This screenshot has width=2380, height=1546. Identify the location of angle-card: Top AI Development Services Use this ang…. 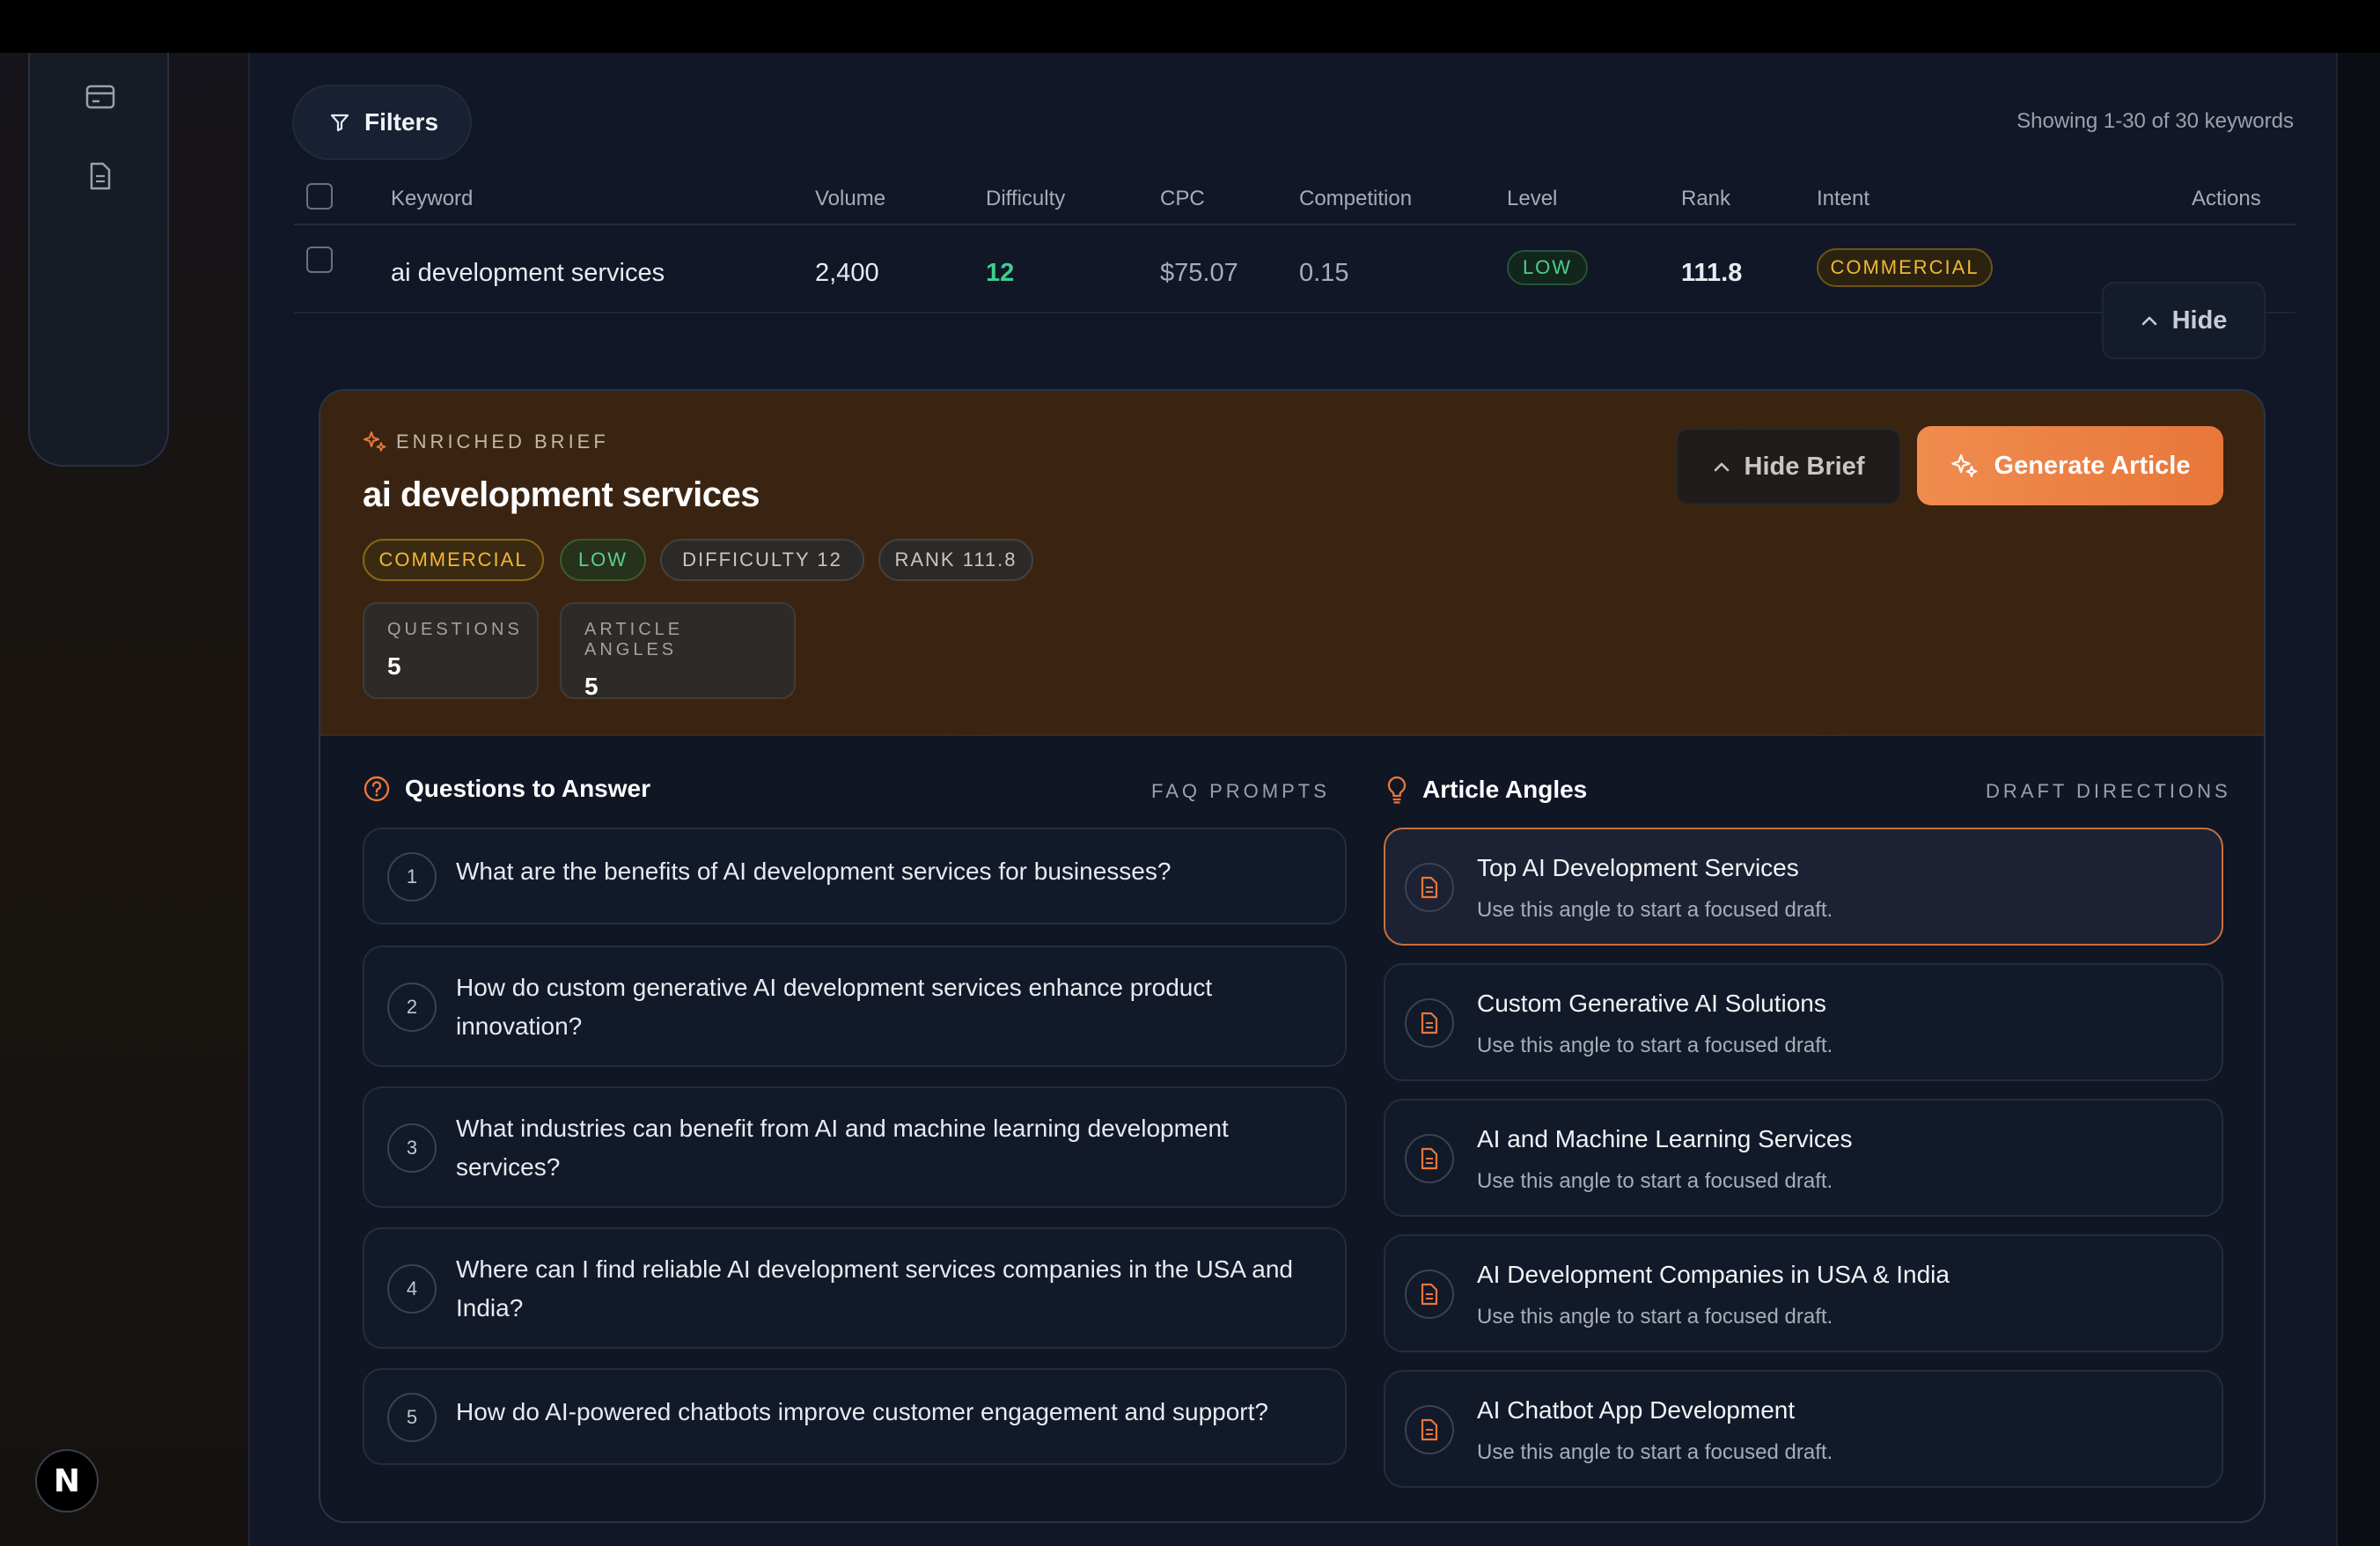
(1803, 887).